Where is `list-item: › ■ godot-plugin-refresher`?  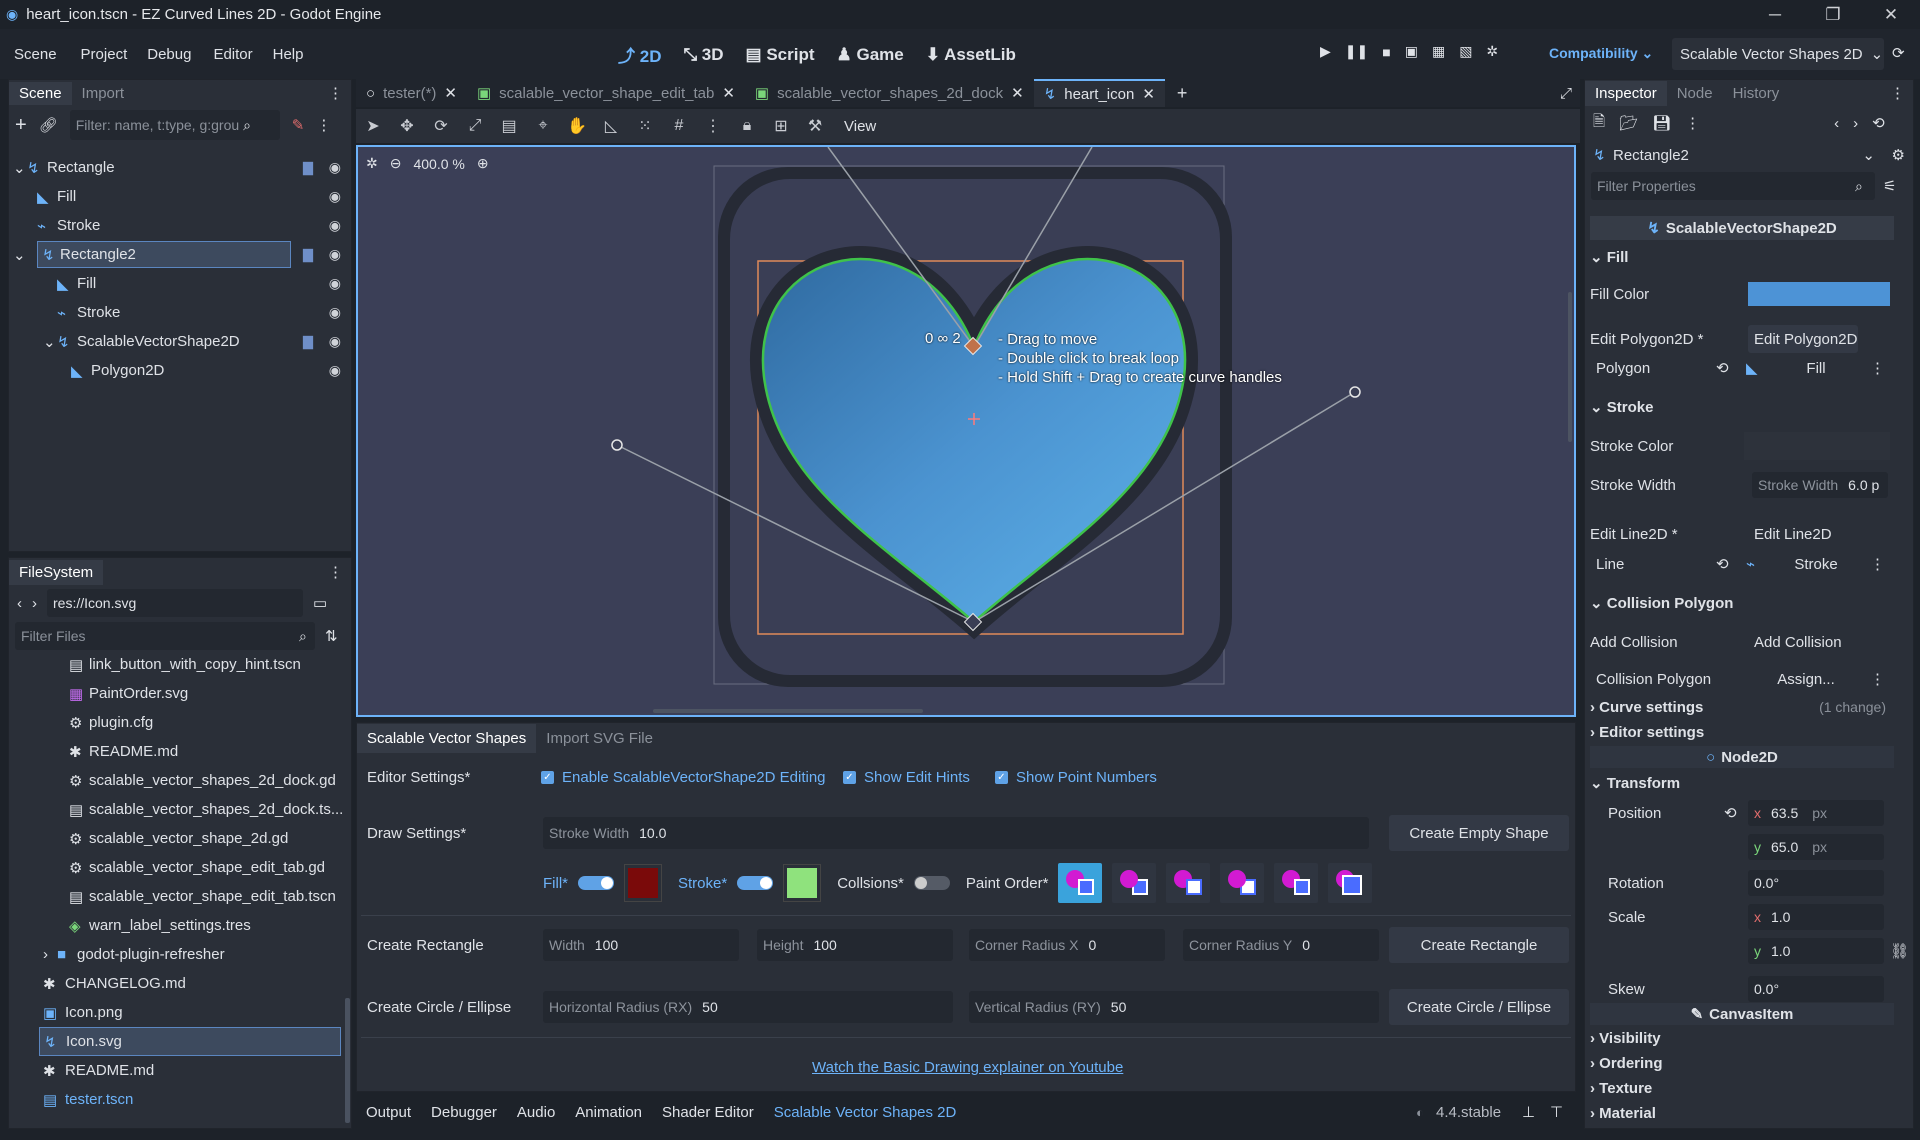 list-item: › ■ godot-plugin-refresher is located at coordinates (134, 954).